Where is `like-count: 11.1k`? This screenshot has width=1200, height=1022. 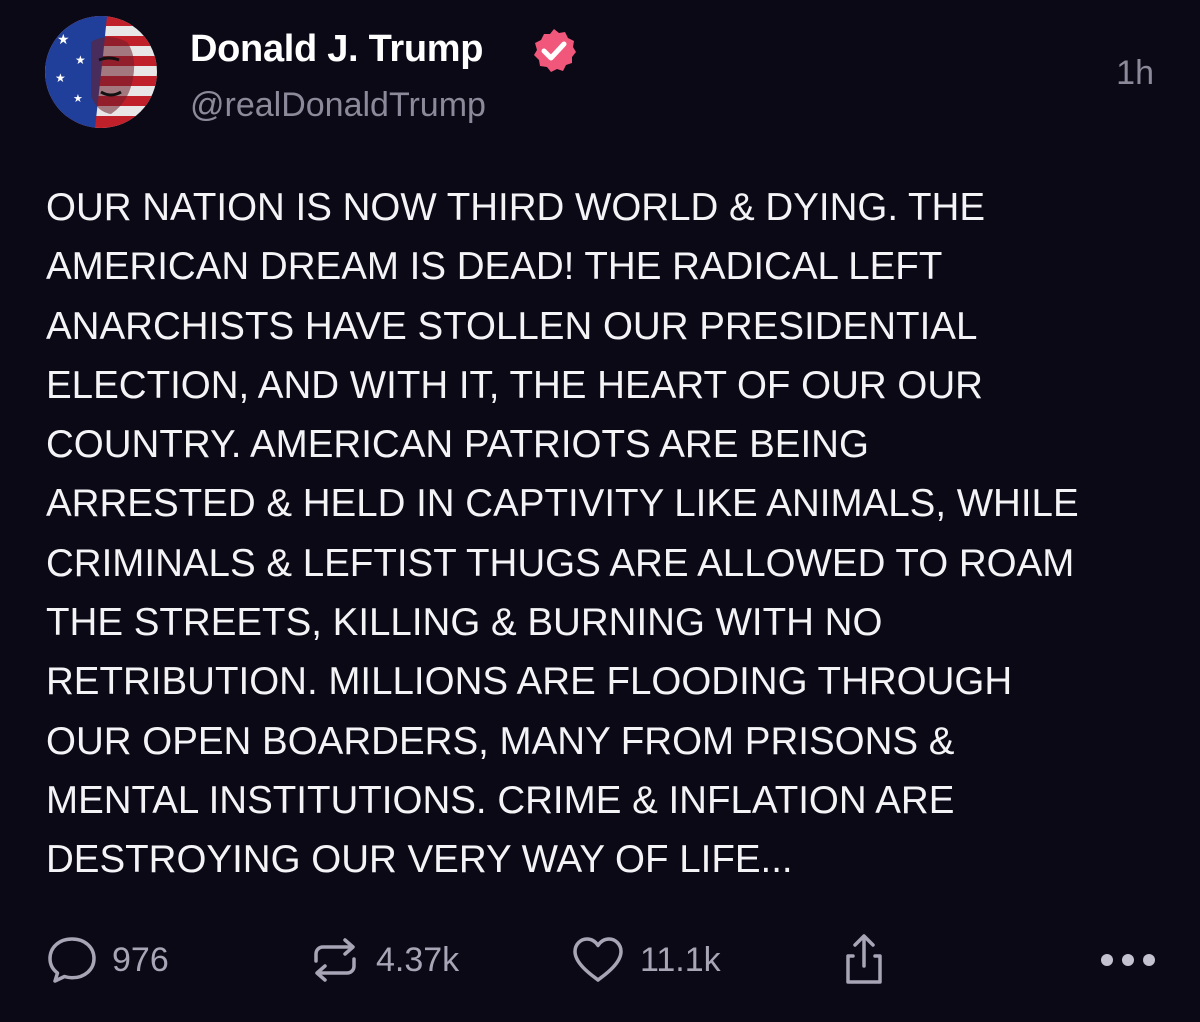 like-count: 11.1k is located at coordinates (680, 960).